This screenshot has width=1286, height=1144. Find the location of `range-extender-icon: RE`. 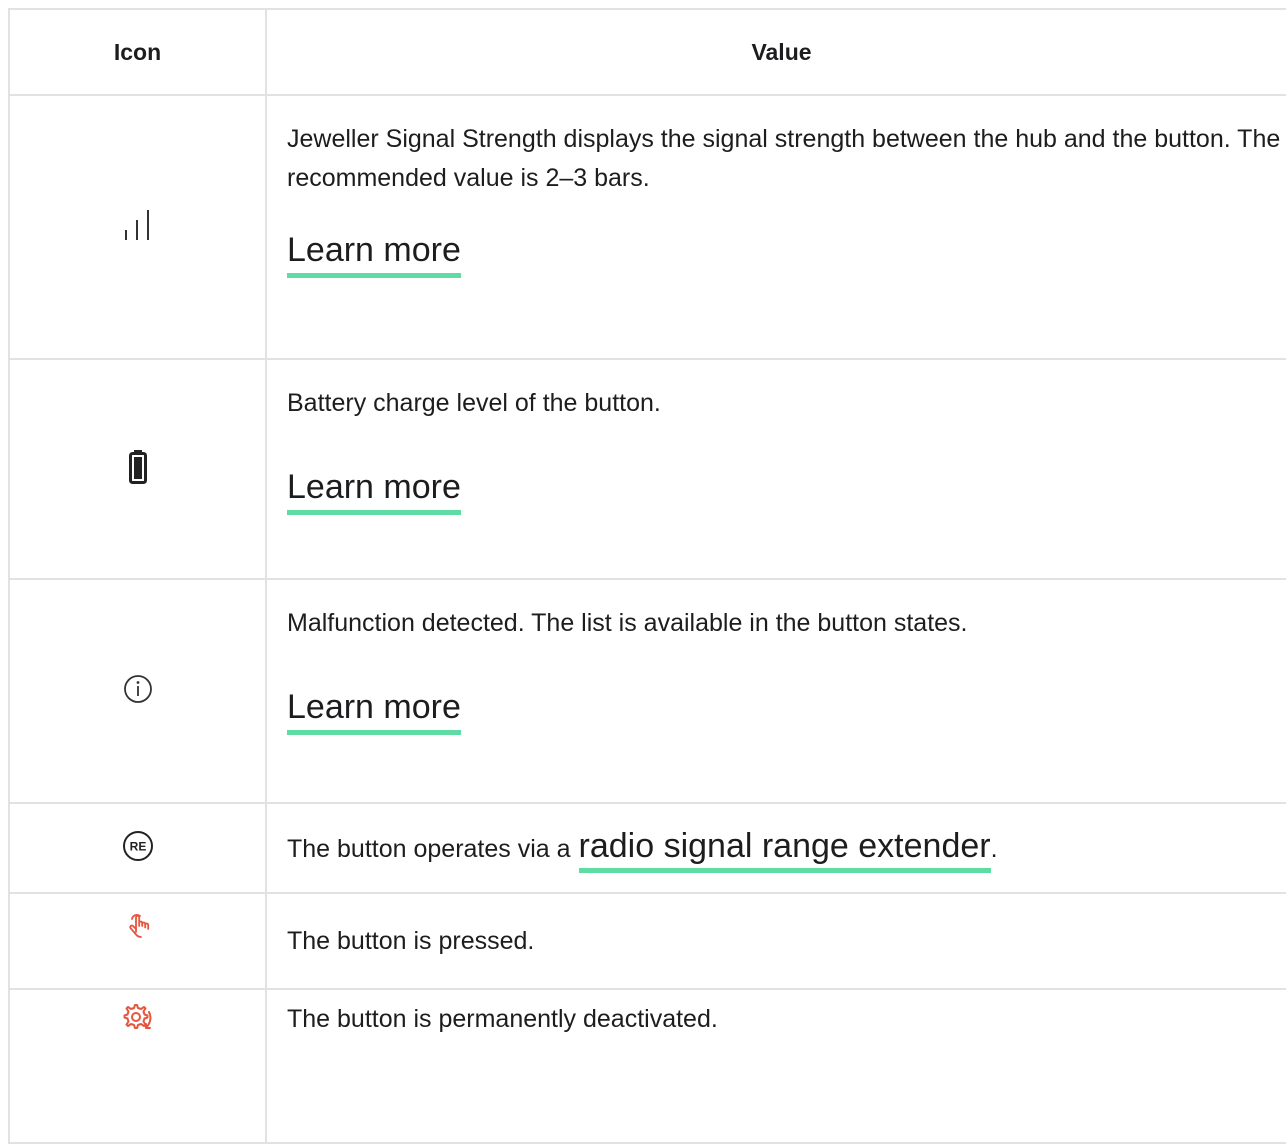

range-extender-icon: RE is located at coordinates (138, 848).